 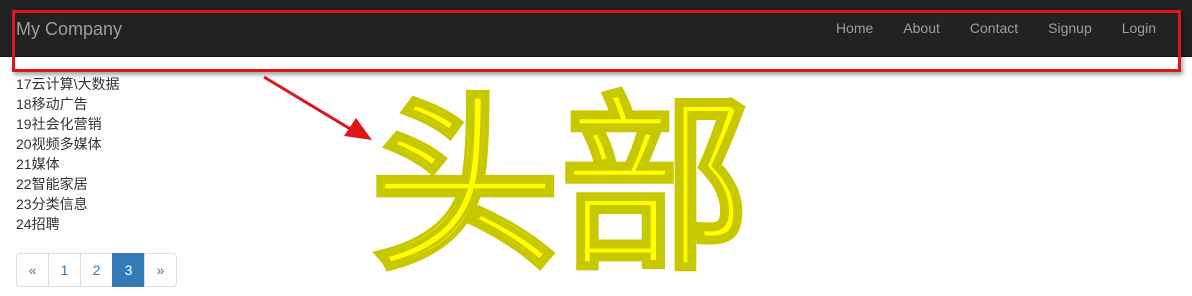 I want to click on pagination-prev-button: «, so click(x=32, y=270).